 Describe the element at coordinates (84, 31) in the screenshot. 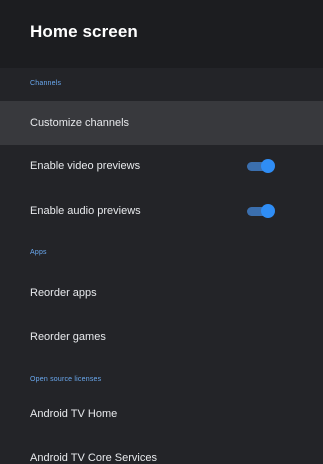

I see `page-title: Home screen` at that location.